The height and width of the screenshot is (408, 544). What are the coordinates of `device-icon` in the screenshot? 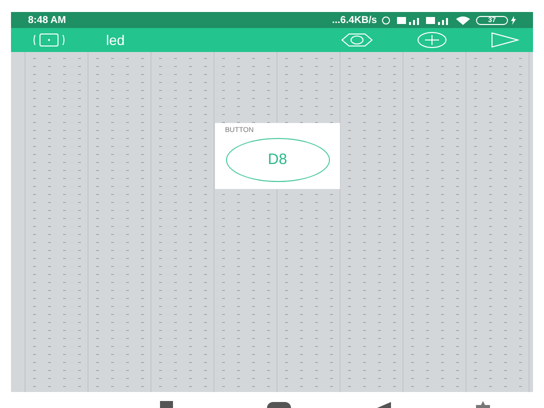 It's located at (49, 40).